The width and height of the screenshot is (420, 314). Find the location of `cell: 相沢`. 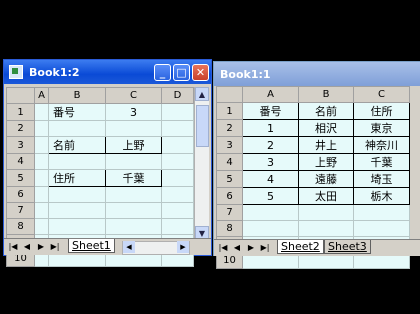

cell: 相沢 is located at coordinates (326, 128).